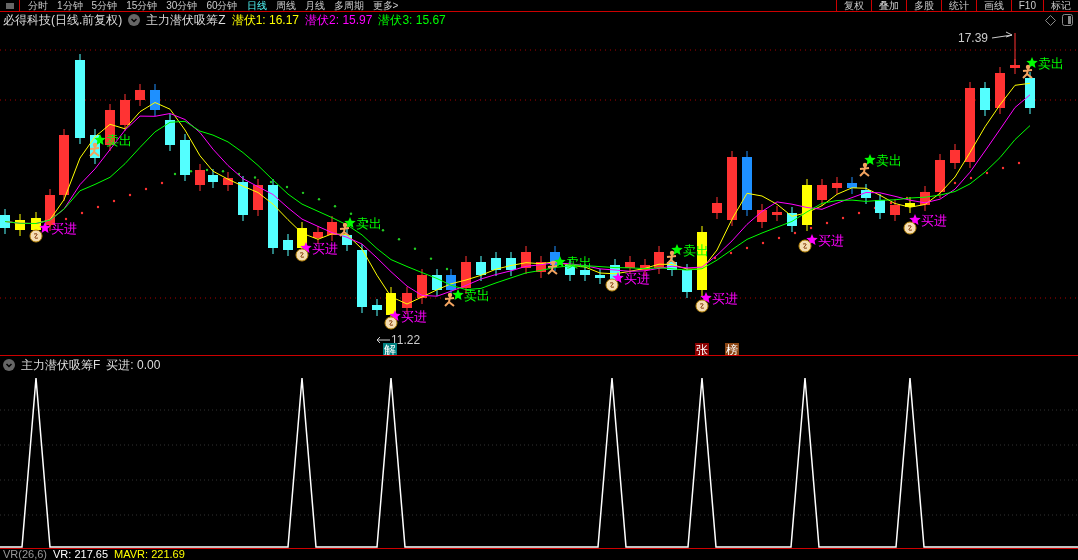  Describe the element at coordinates (1067, 20) in the screenshot. I see `panel-toggle-icon` at that location.